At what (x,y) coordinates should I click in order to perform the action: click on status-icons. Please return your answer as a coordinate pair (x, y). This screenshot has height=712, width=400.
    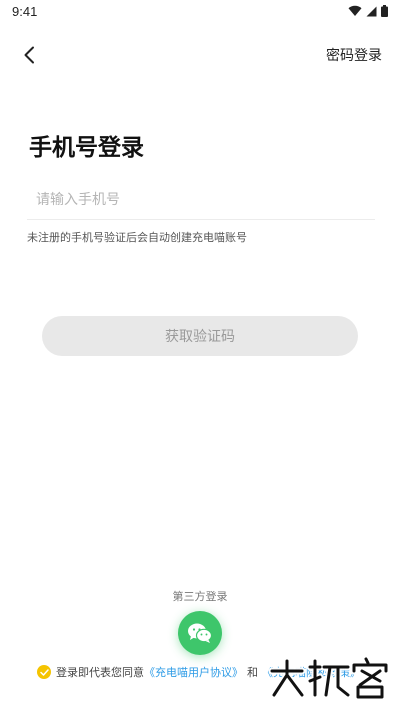
    Looking at the image, I should click on (368, 11).